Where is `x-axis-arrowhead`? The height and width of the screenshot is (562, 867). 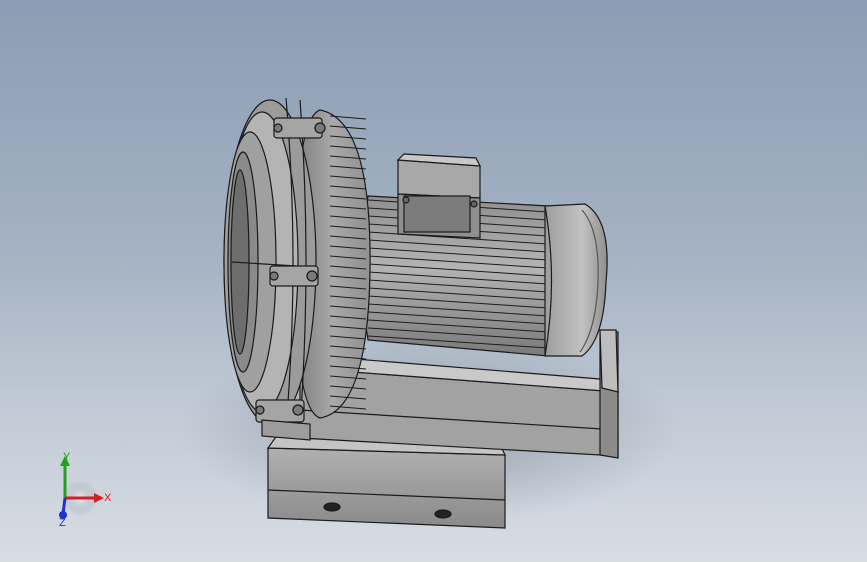
x-axis-arrowhead is located at coordinates (99, 498).